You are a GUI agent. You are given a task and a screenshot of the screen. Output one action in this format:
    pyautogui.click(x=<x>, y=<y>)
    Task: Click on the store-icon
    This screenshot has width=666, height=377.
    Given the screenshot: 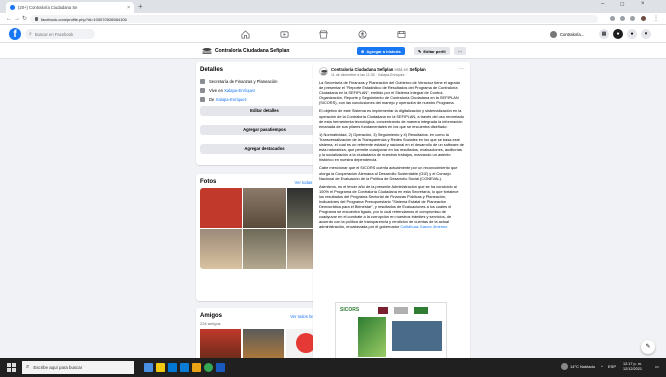 What is the action you would take?
    pyautogui.click(x=196, y=367)
    